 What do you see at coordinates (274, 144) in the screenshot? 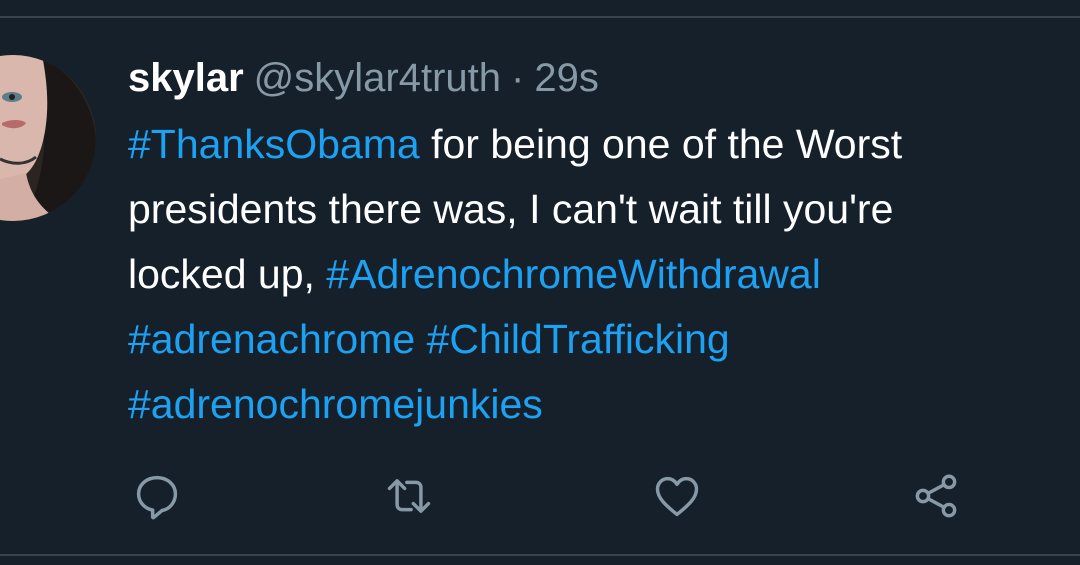
I see `hashtag-link: #ThanksObama` at bounding box center [274, 144].